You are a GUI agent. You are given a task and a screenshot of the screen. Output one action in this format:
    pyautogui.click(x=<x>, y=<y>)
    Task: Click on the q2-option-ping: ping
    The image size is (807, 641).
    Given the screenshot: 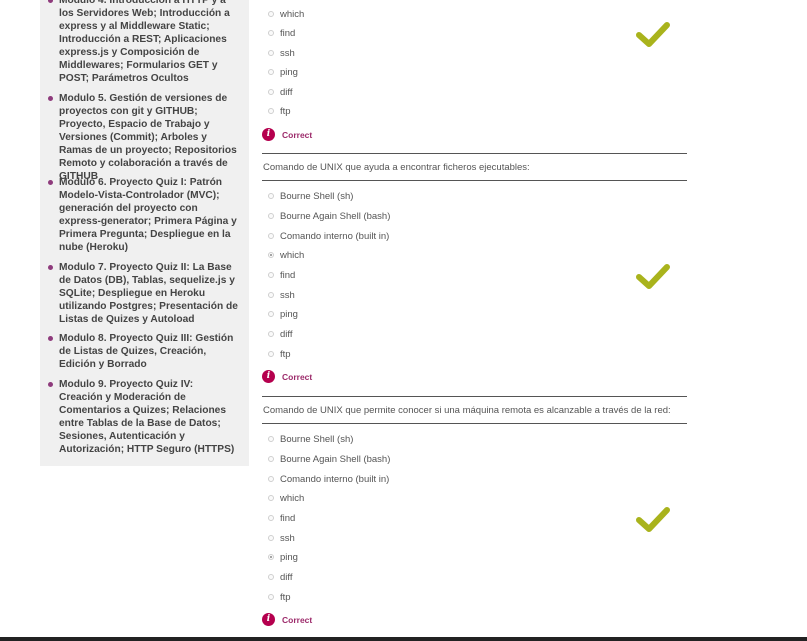 What is the action you would take?
    pyautogui.click(x=283, y=314)
    